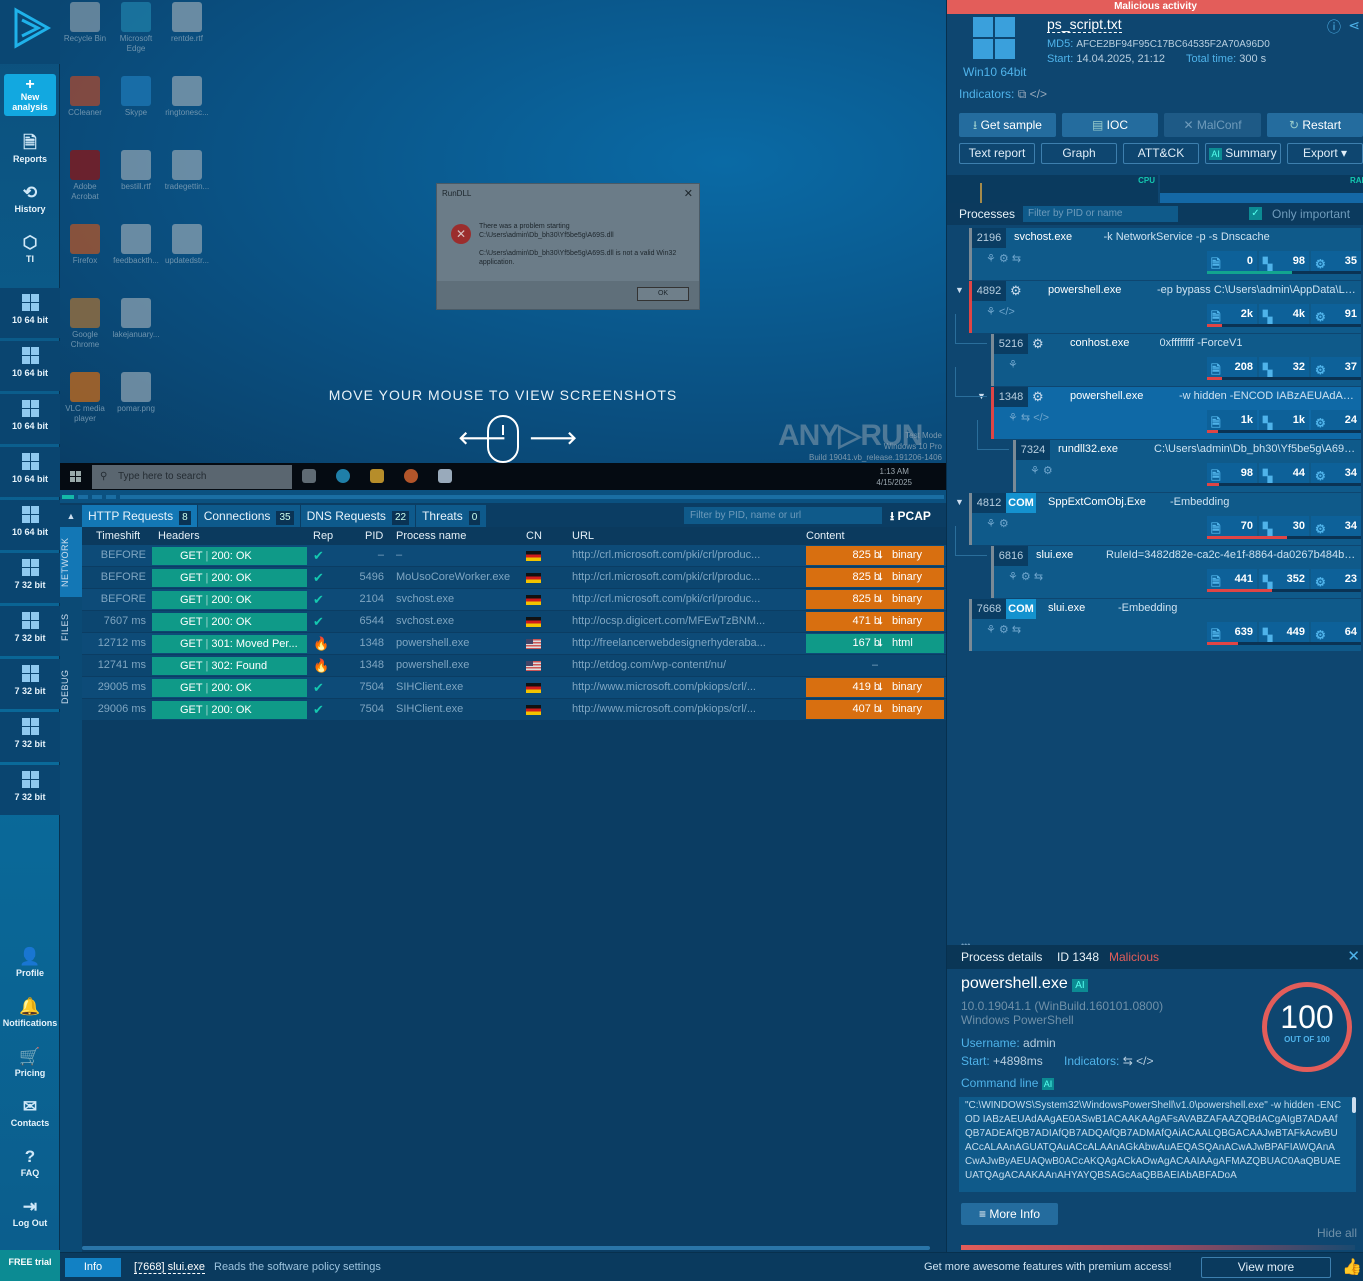 The height and width of the screenshot is (1281, 1363). I want to click on close-icon: ✕, so click(1353, 956).